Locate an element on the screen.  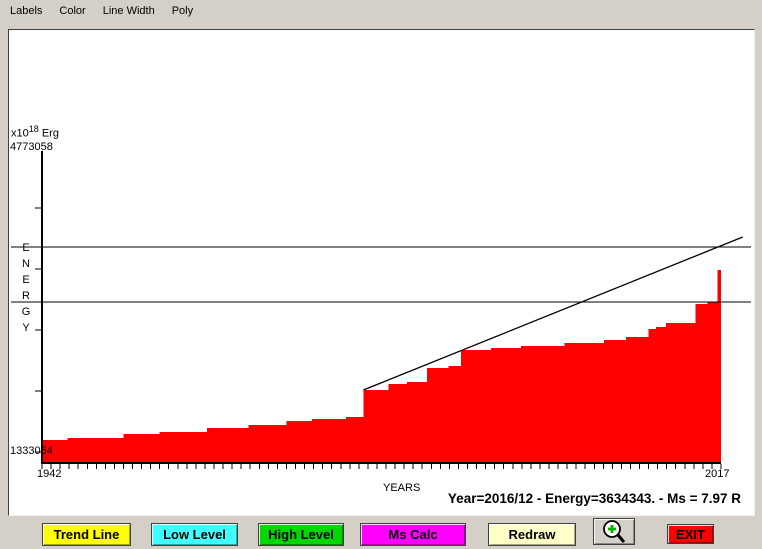
menu-poly: Poly is located at coordinates (182, 11).